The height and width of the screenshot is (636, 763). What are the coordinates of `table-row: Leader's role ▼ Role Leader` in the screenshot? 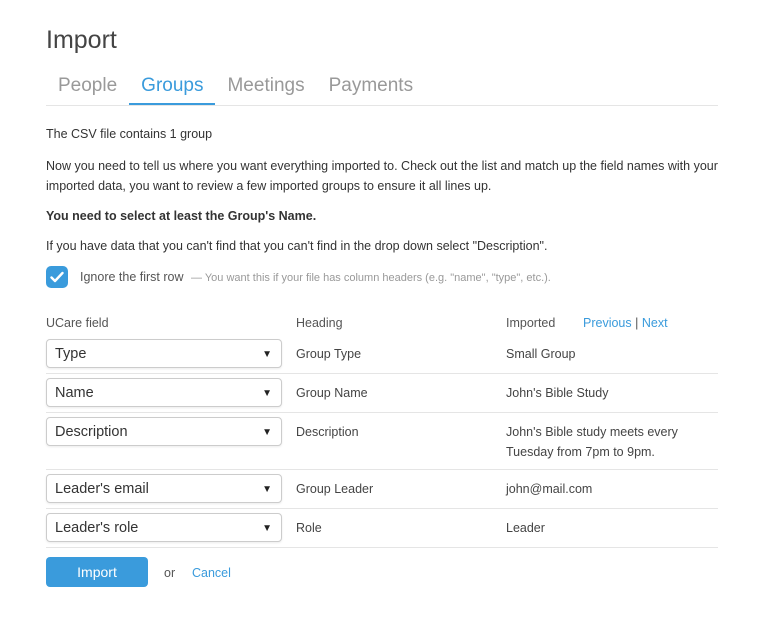 It's located at (382, 528).